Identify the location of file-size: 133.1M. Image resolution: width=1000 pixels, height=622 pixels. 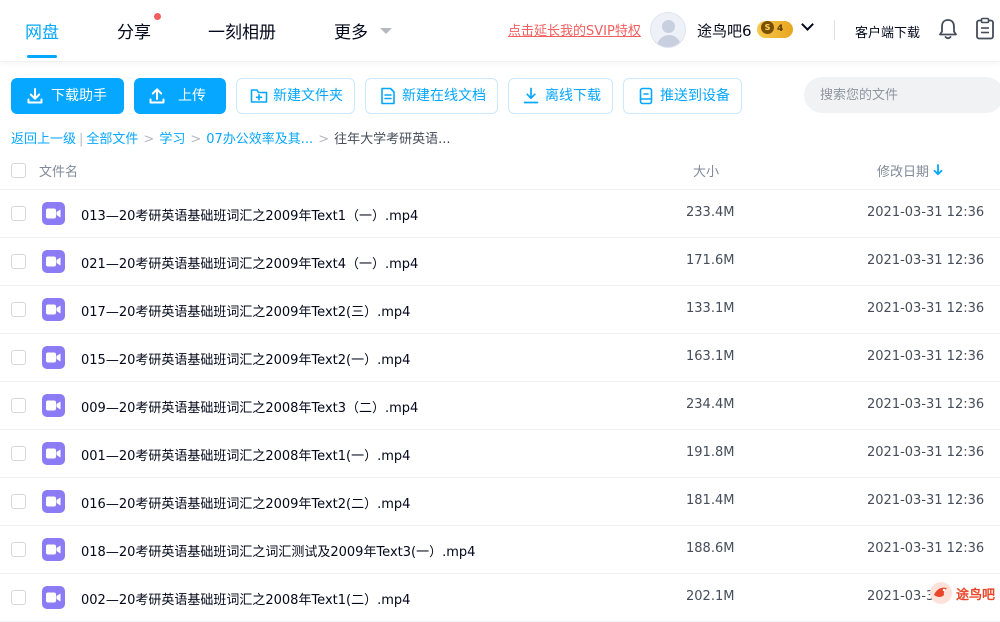
(710, 308).